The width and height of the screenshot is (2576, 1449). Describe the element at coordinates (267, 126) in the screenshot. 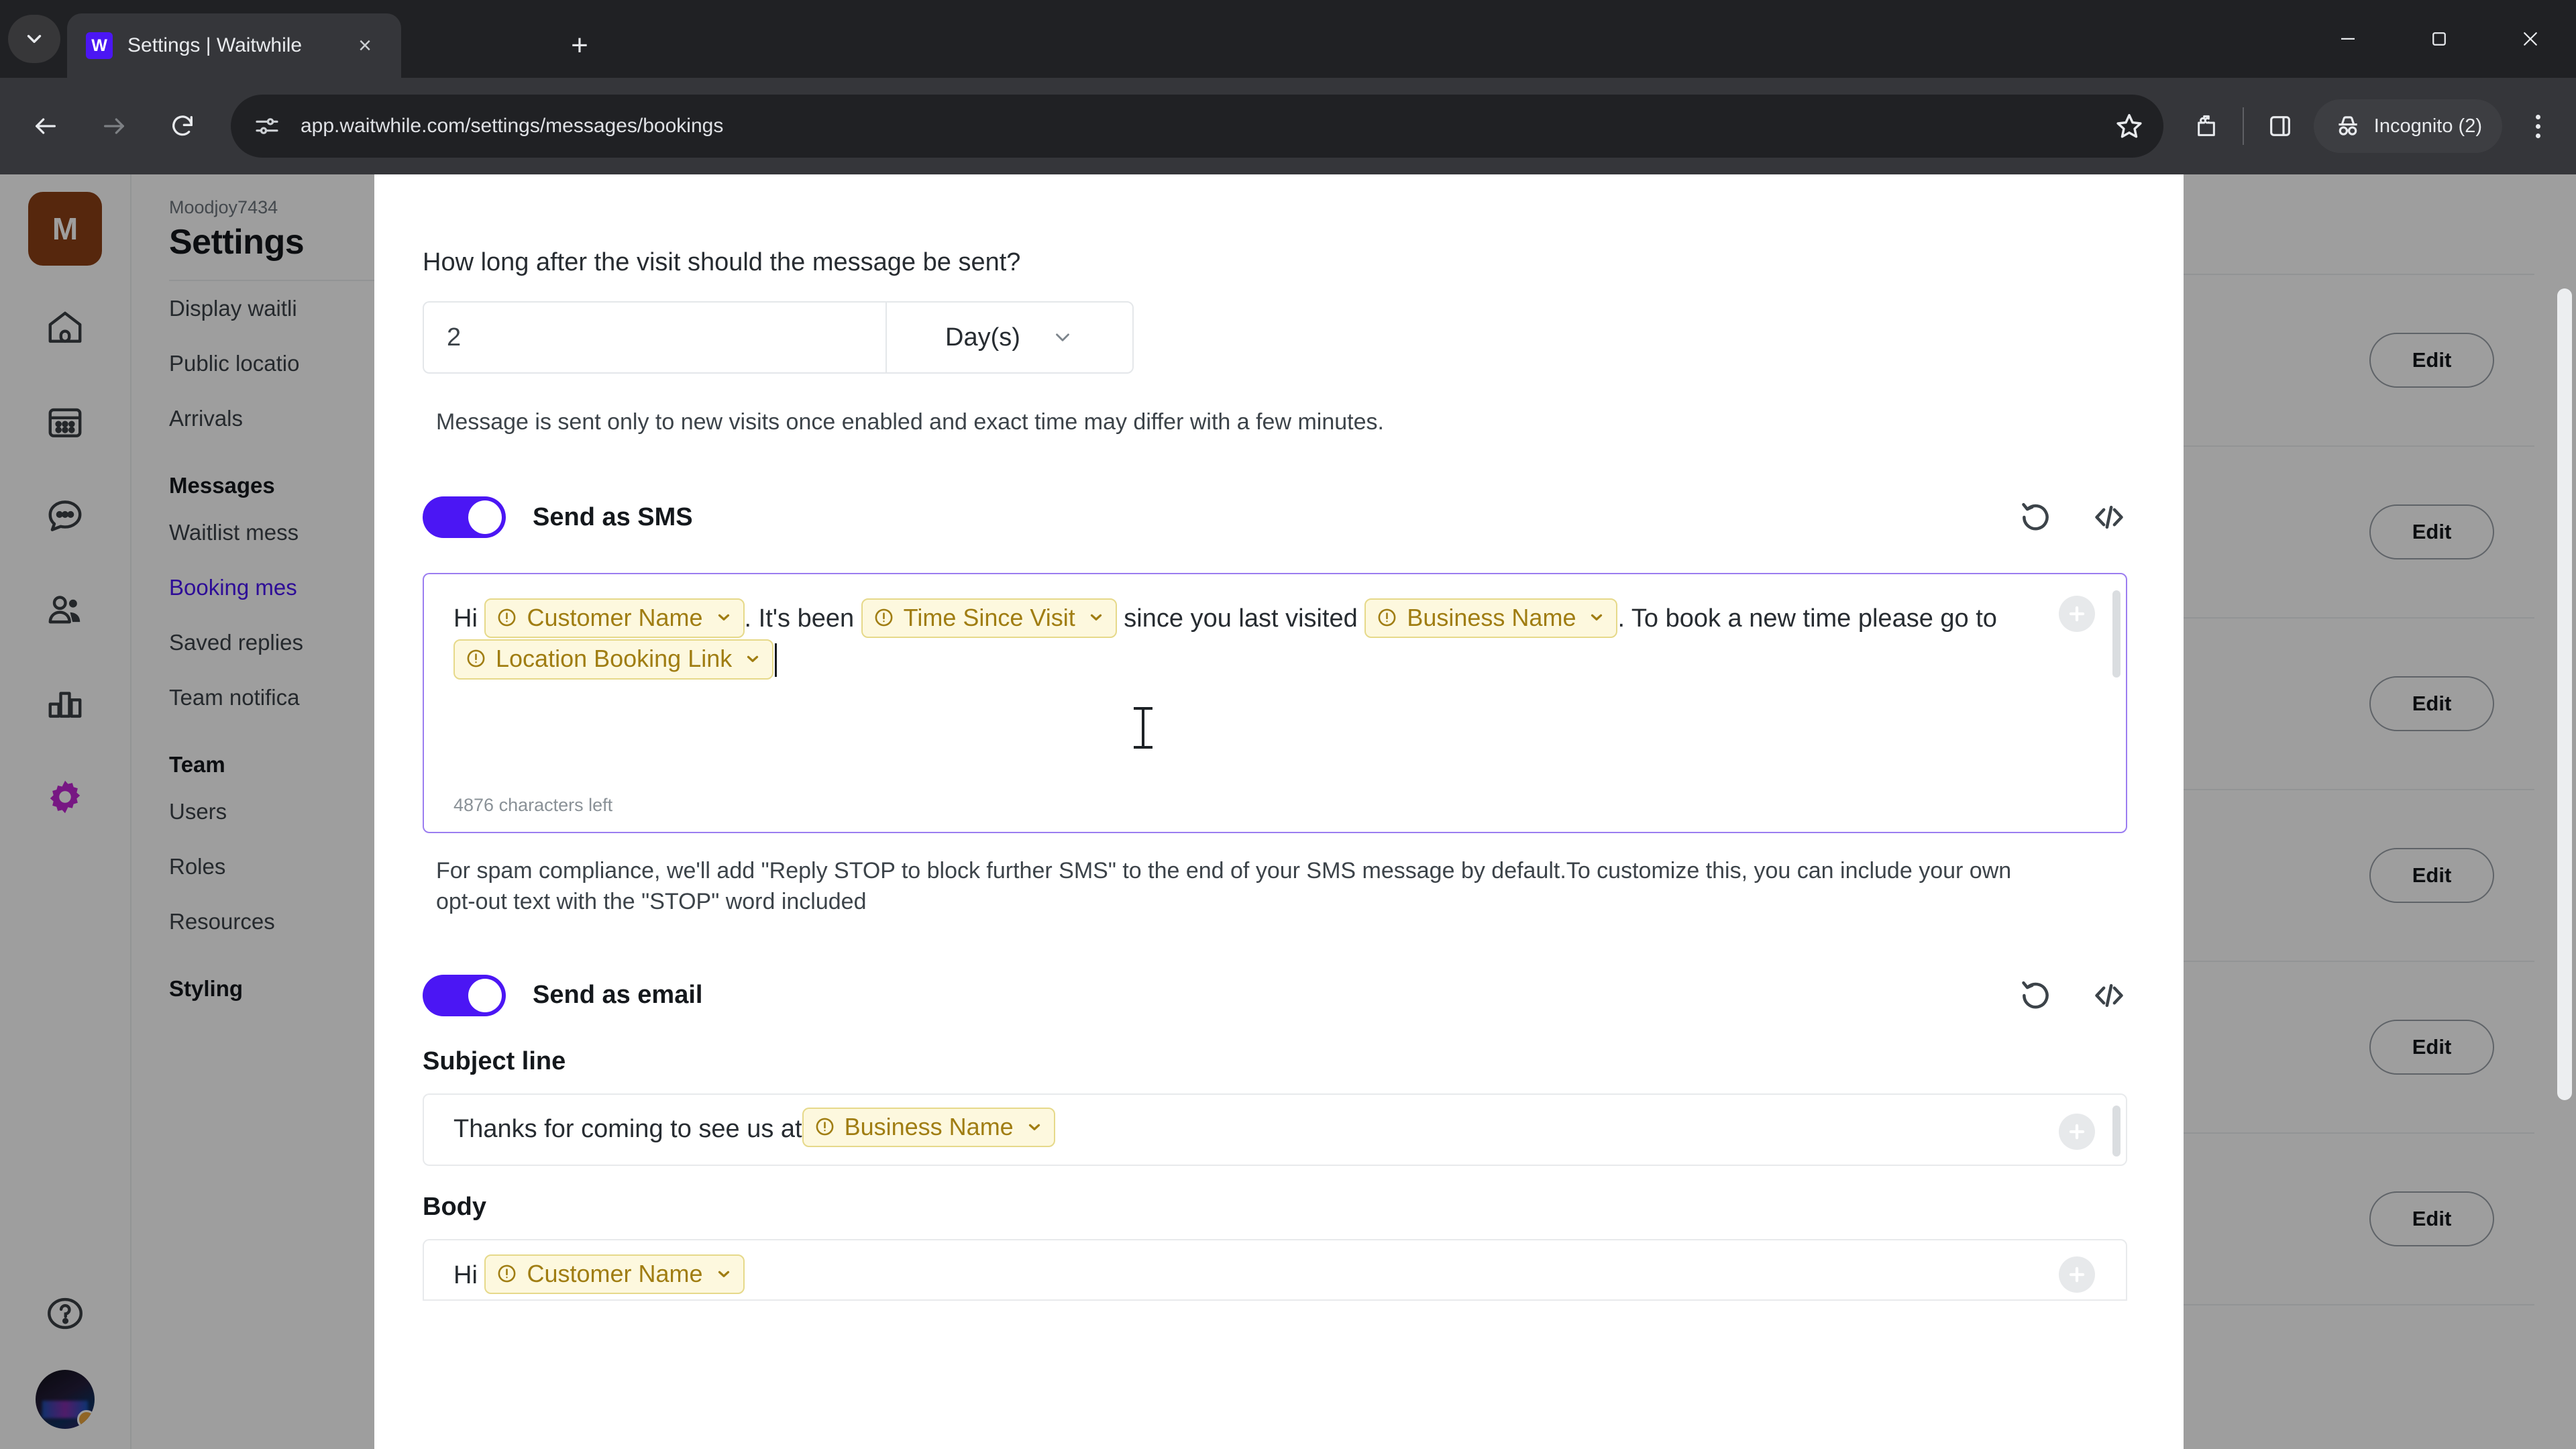

I see `site-settings-icon` at that location.